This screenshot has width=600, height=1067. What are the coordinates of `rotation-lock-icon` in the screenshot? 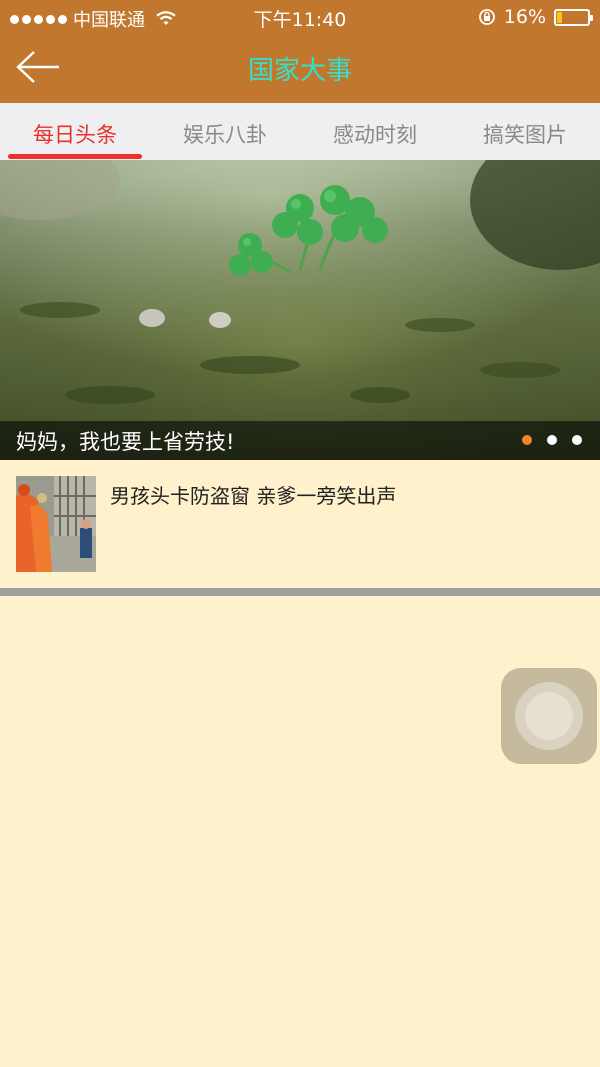 It's located at (486, 17).